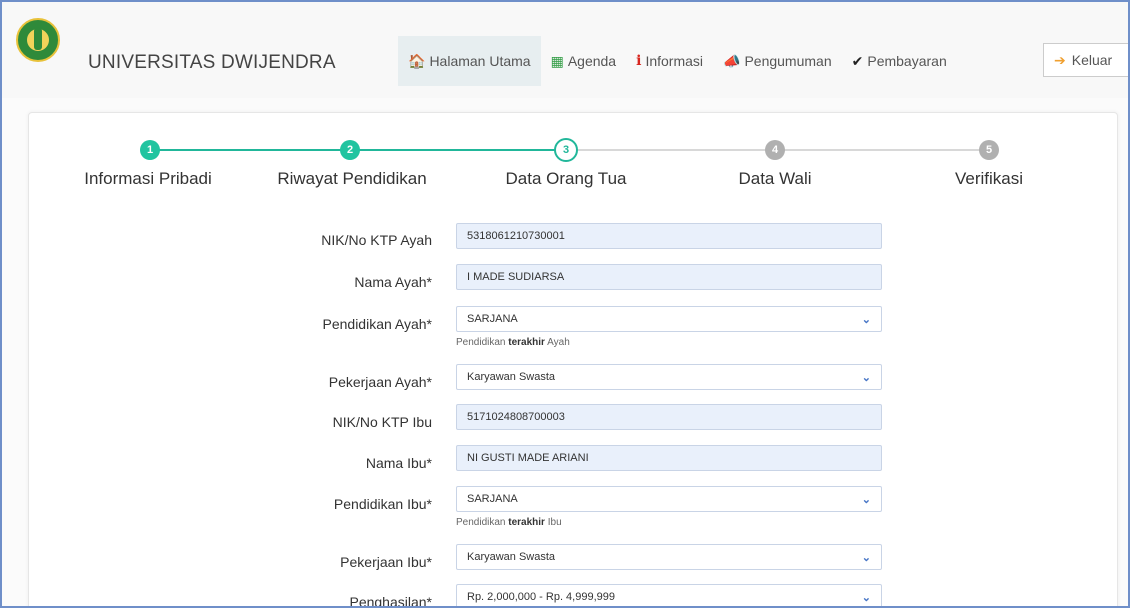 The image size is (1130, 608). I want to click on nik-ayah-label: NIK/No KTP Ayah, so click(376, 240).